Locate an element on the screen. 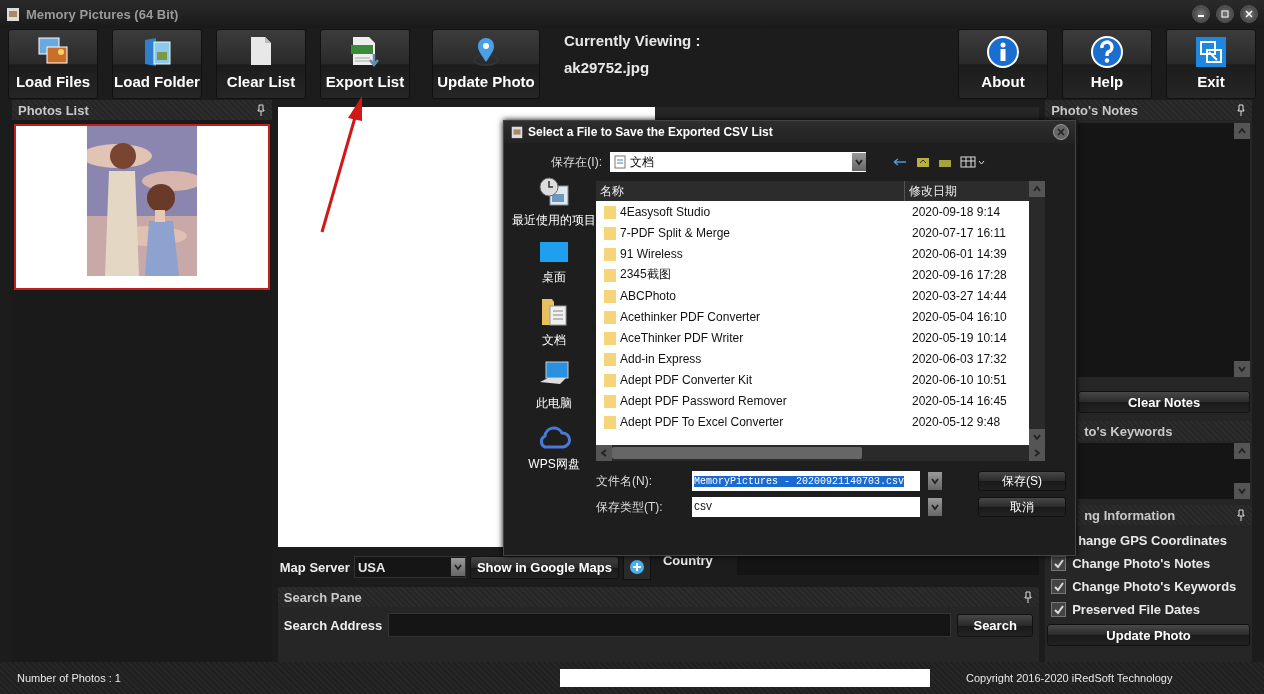  desktop-icon is located at coordinates (554, 252).